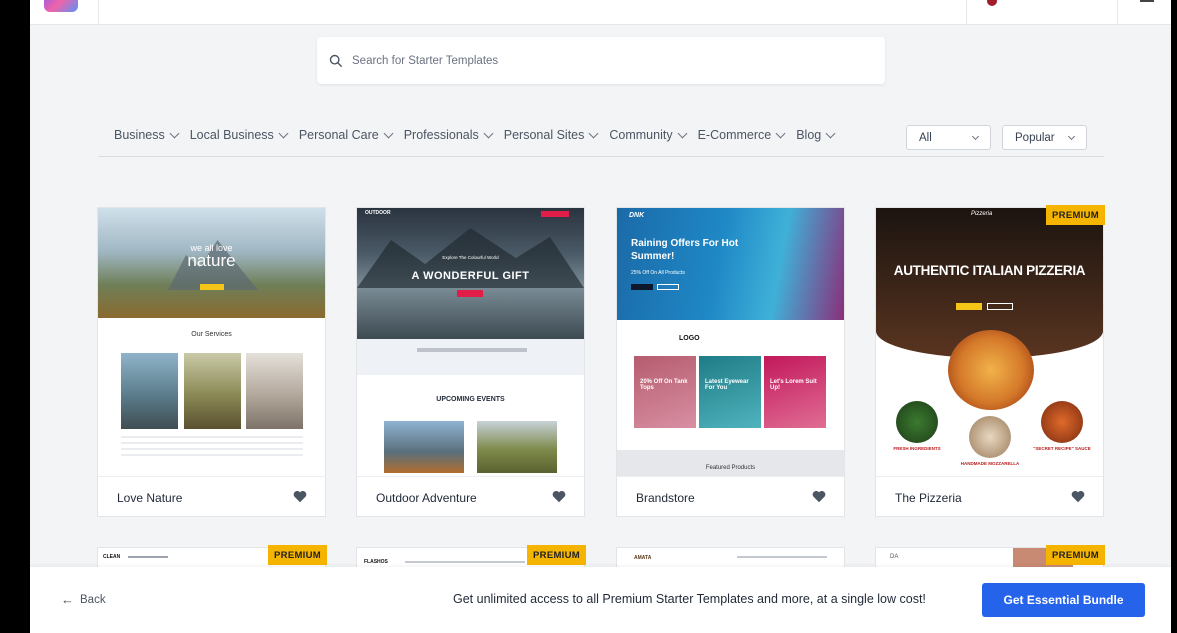 Image resolution: width=1177 pixels, height=633 pixels. Describe the element at coordinates (211, 260) in the screenshot. I see `preview-heading: nature` at that location.